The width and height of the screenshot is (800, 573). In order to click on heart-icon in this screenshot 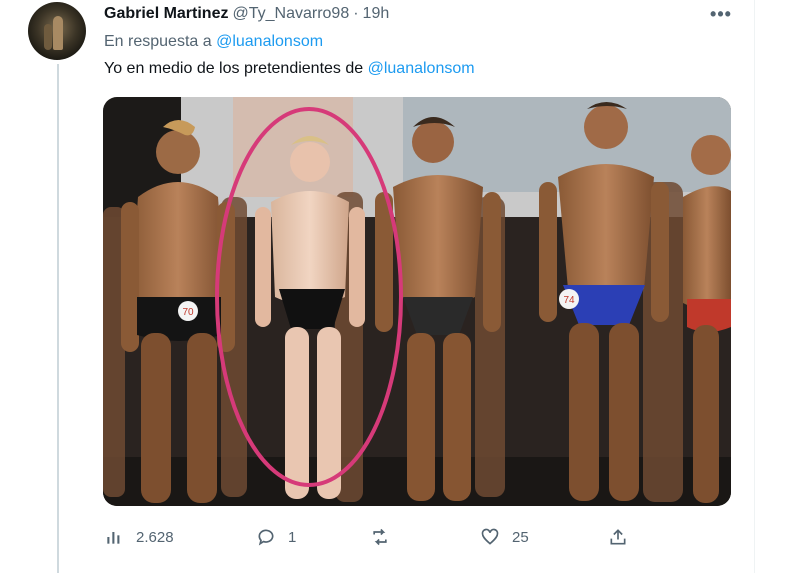, I will do `click(490, 536)`.